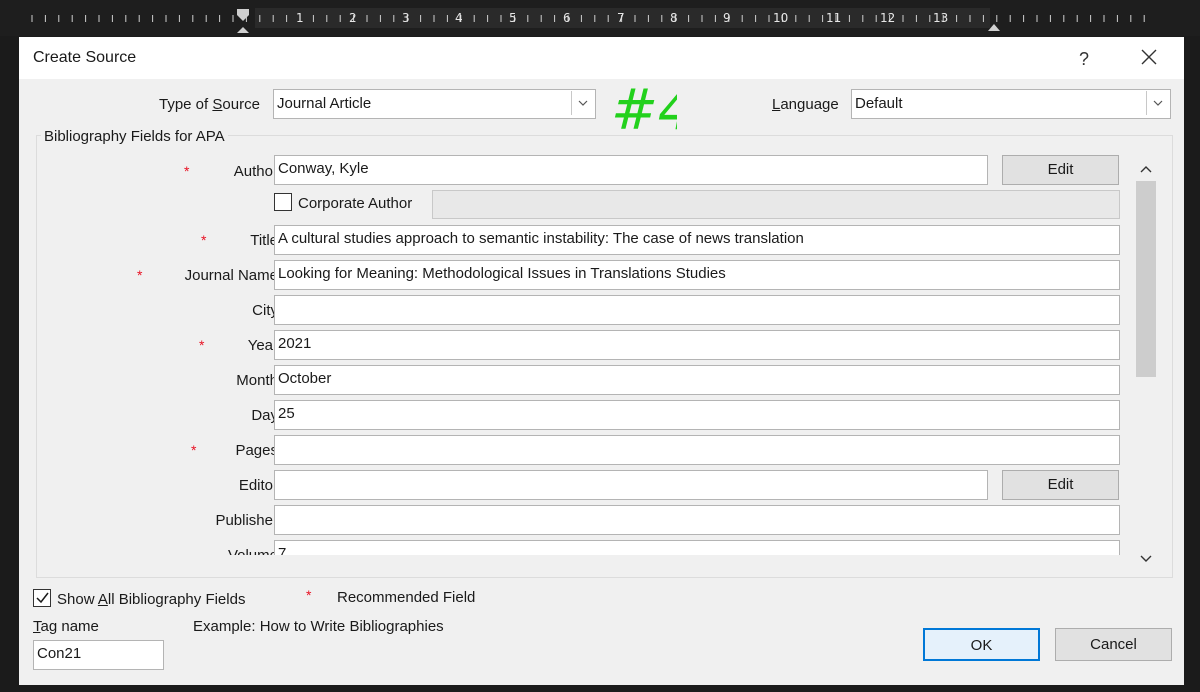 The image size is (1200, 692). What do you see at coordinates (309, 595) in the screenshot?
I see `recommended-marker: *` at bounding box center [309, 595].